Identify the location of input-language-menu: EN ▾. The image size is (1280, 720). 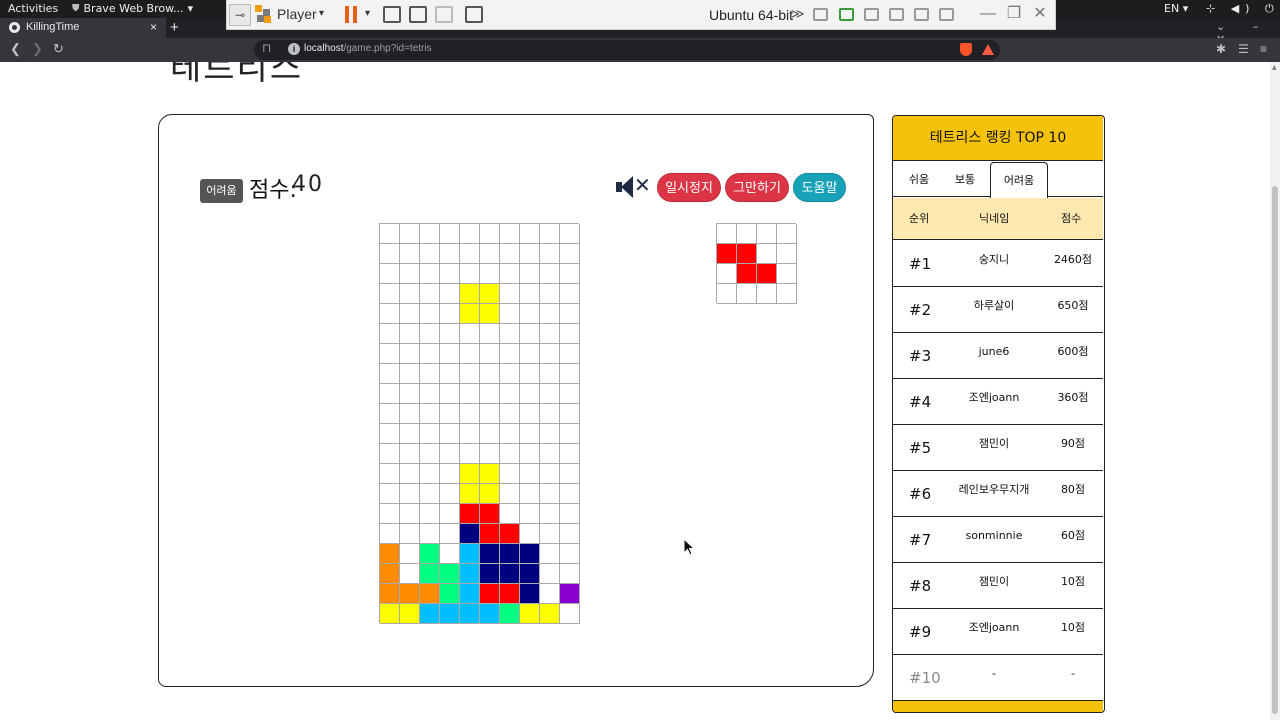
(1176, 8).